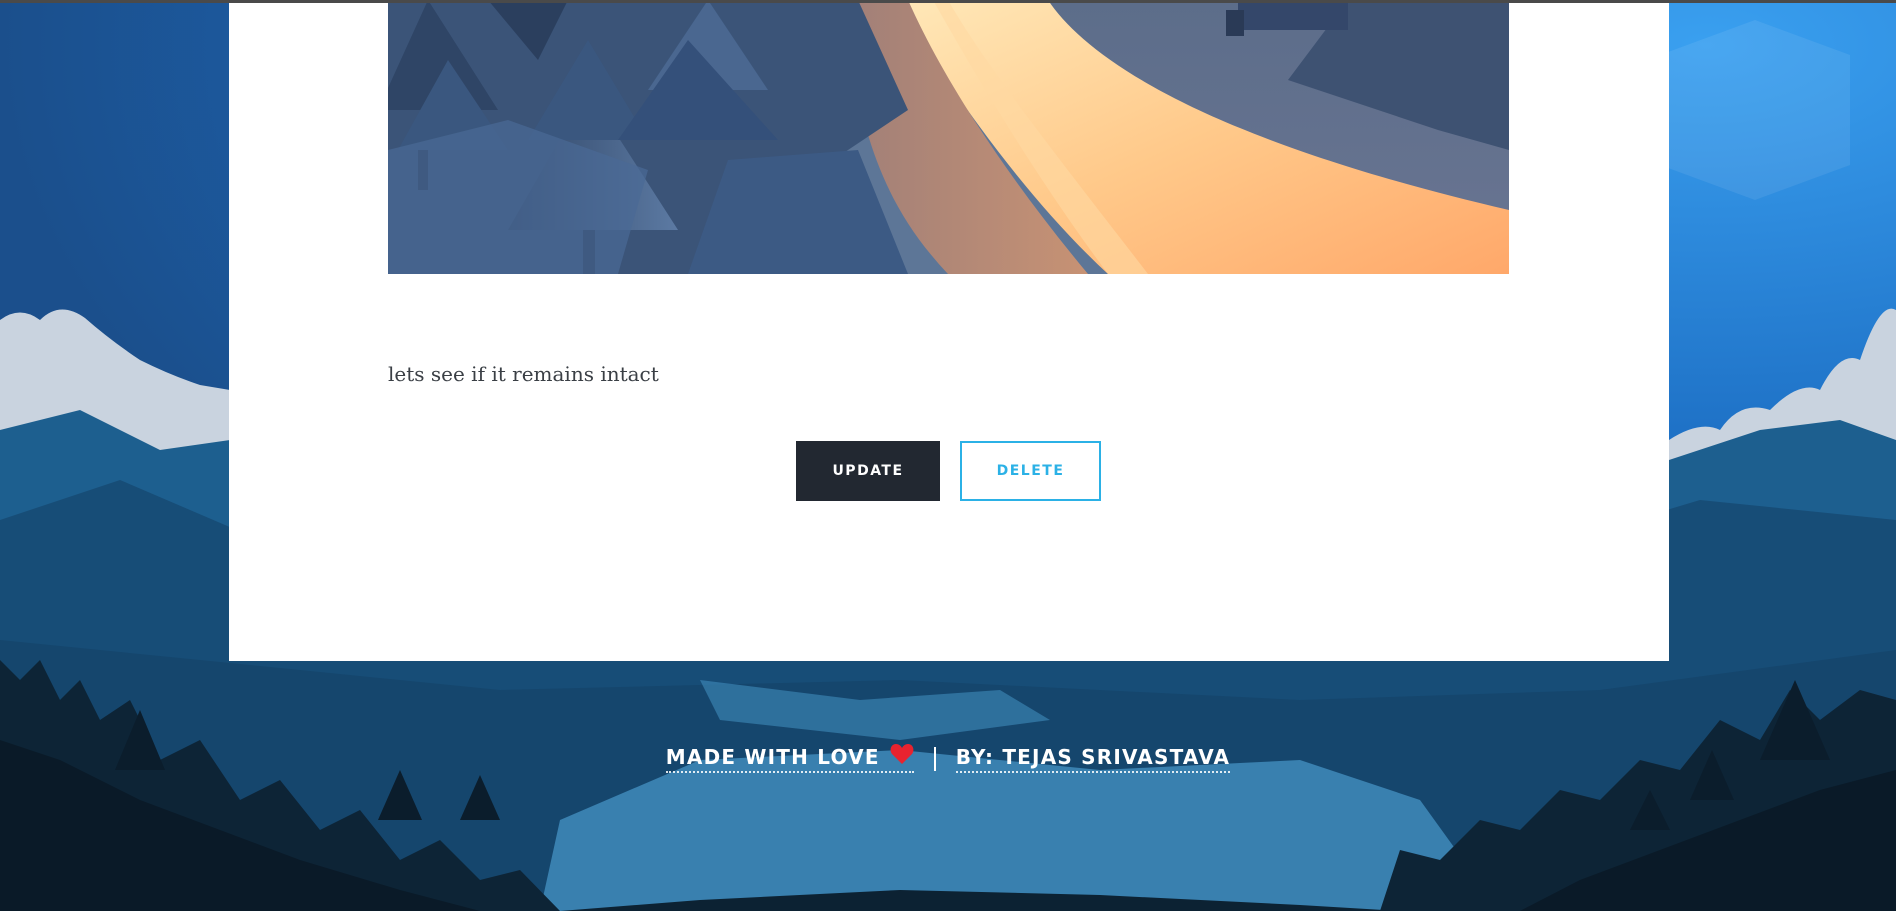 The width and height of the screenshot is (1896, 911). I want to click on post-body: lets see if it remains intact, so click(523, 374).